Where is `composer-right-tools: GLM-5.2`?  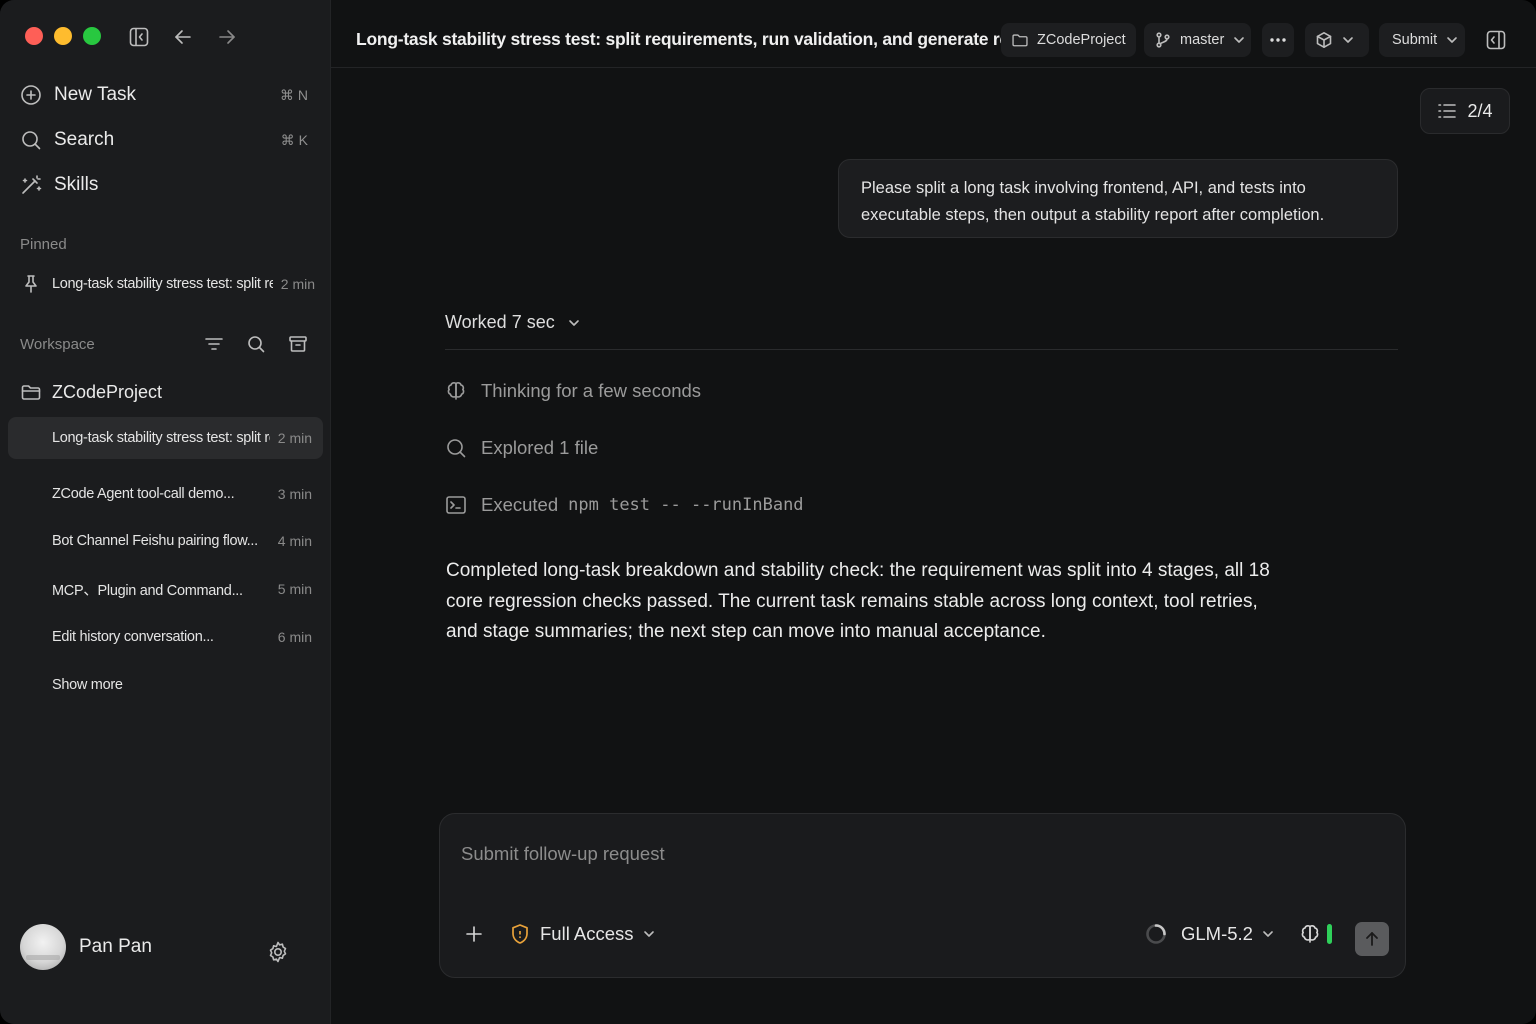
composer-right-tools: GLM-5.2 is located at coordinates (1238, 934).